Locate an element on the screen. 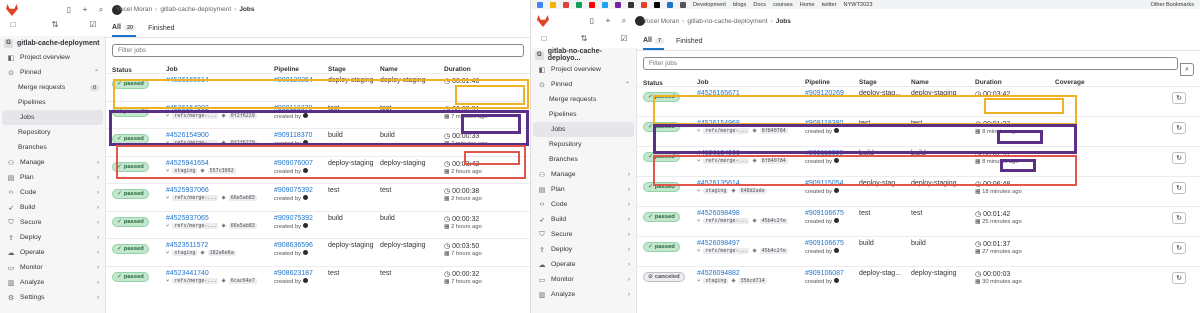  sidebar-item-deploy: ⇪ Deploy › is located at coordinates (583, 249).